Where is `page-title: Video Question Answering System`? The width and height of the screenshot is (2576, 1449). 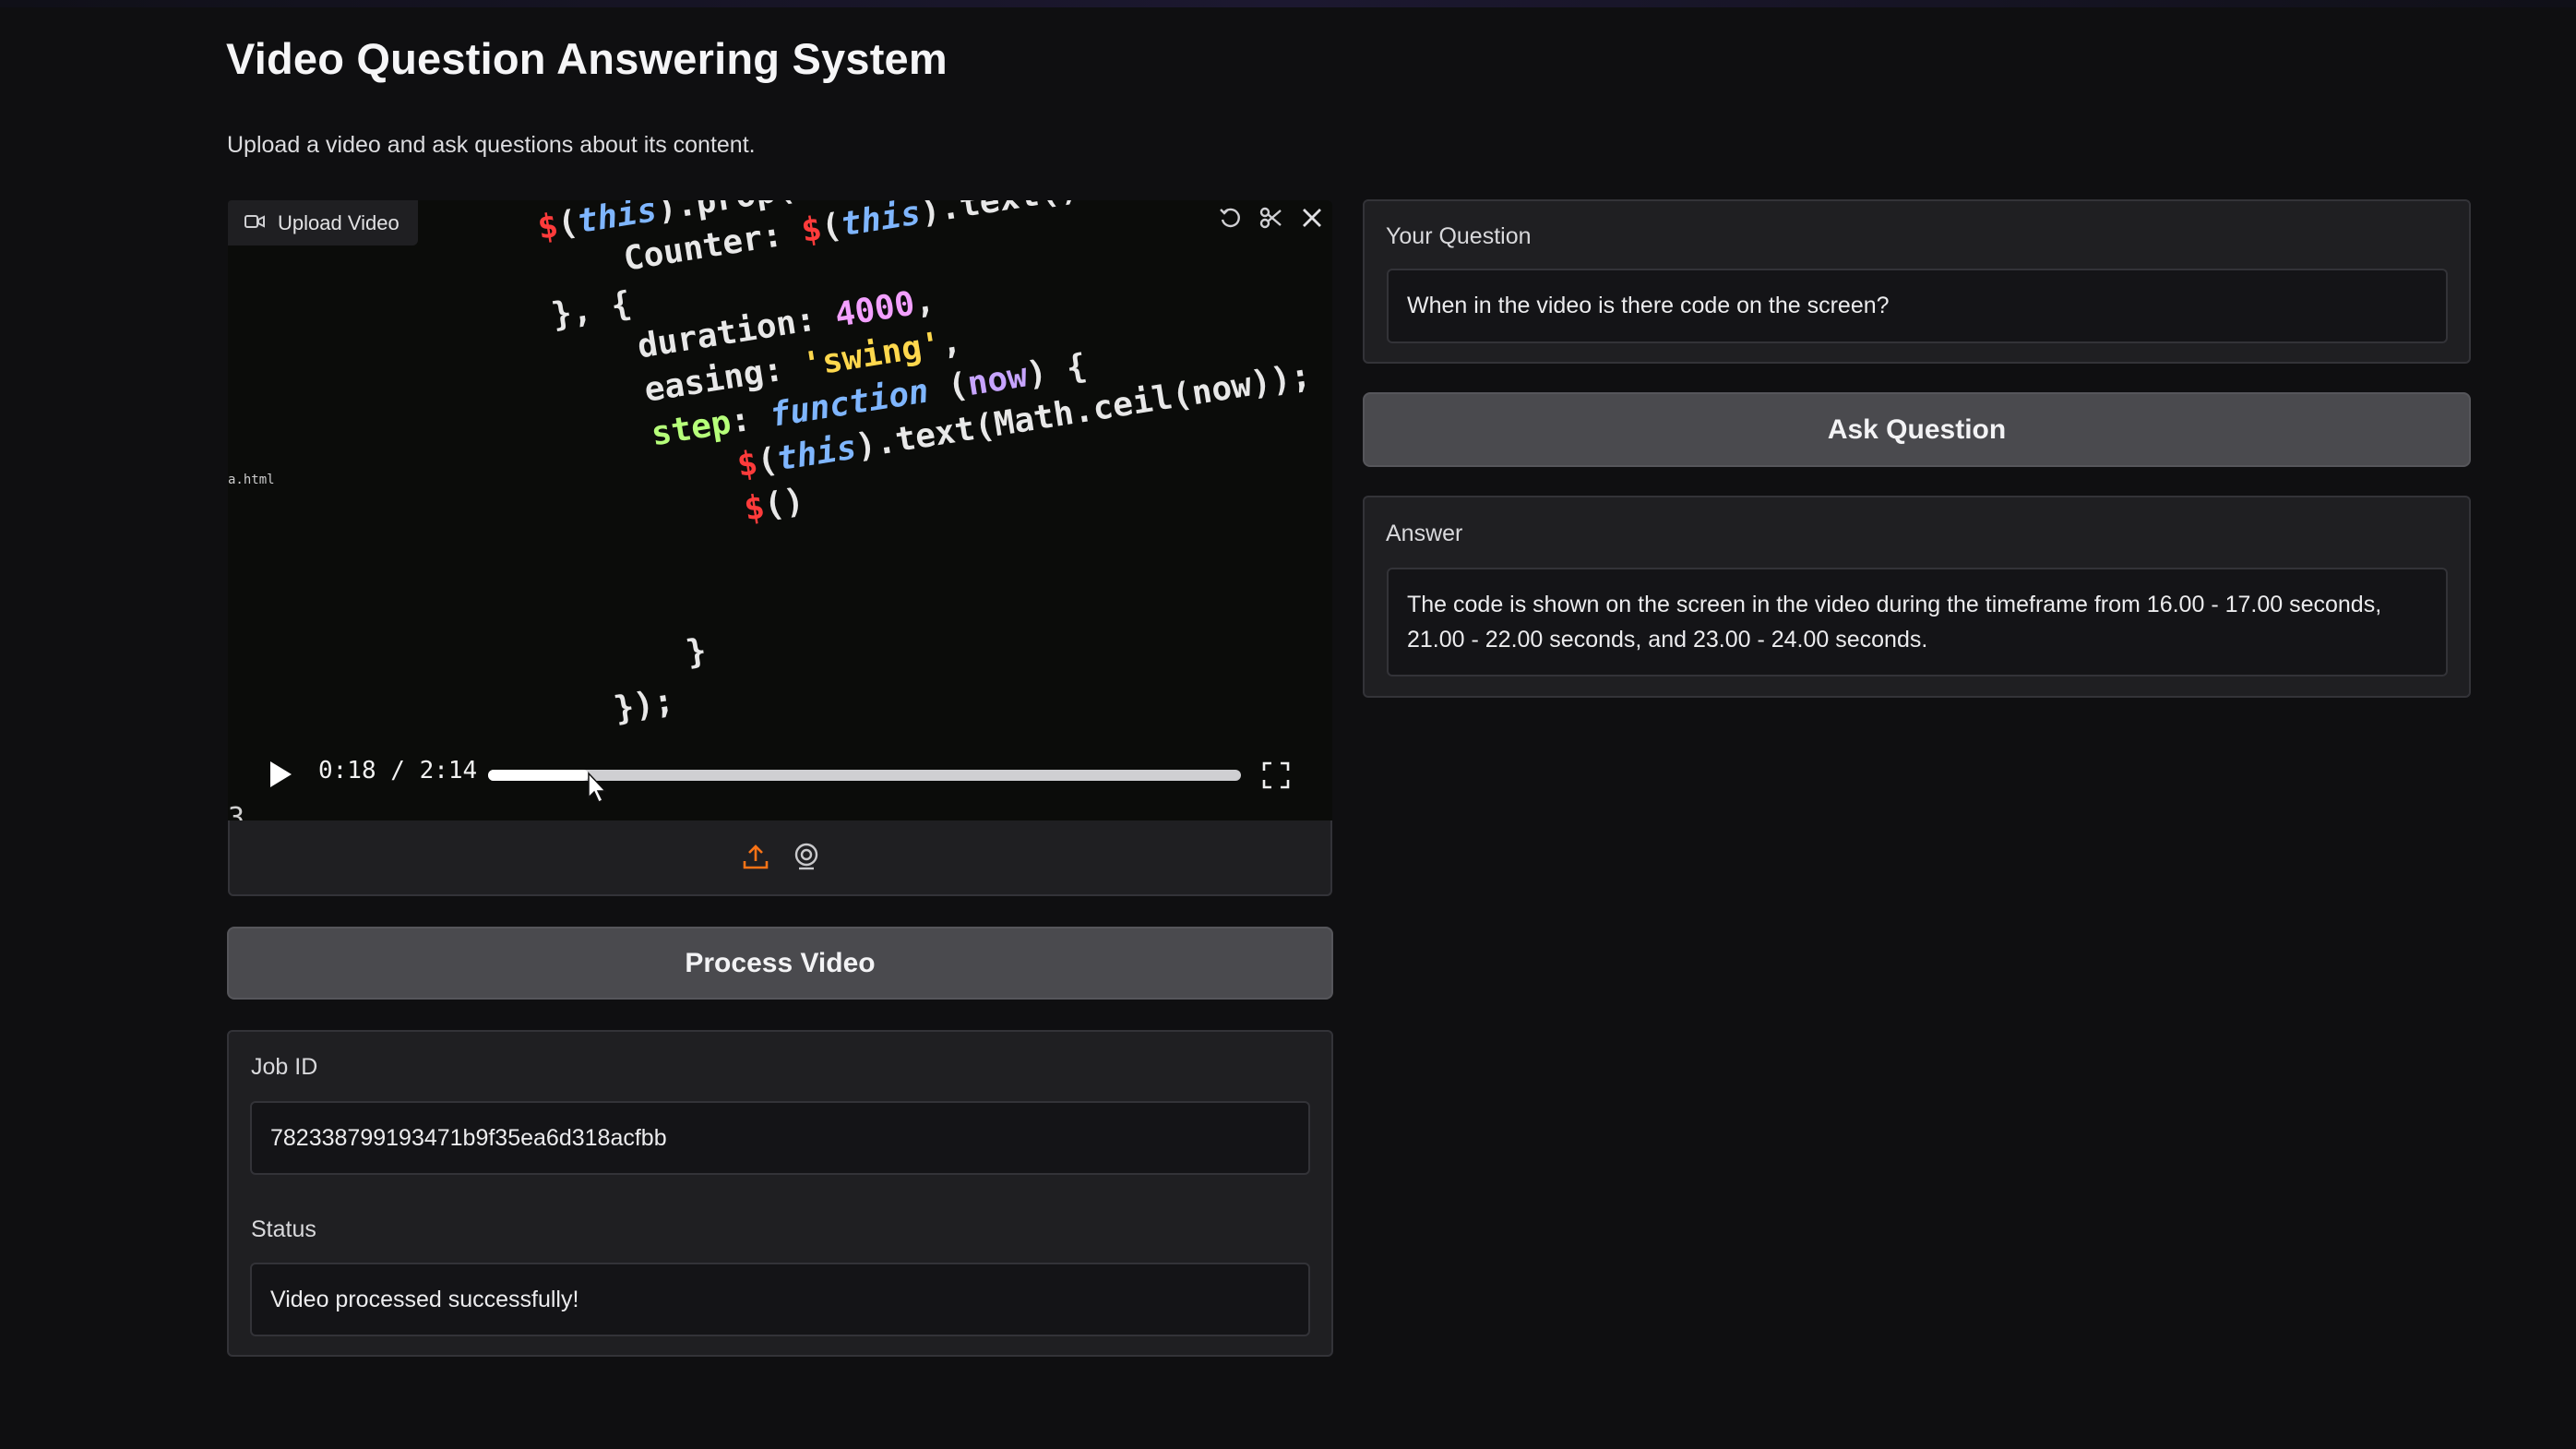 page-title: Video Question Answering System is located at coordinates (587, 59).